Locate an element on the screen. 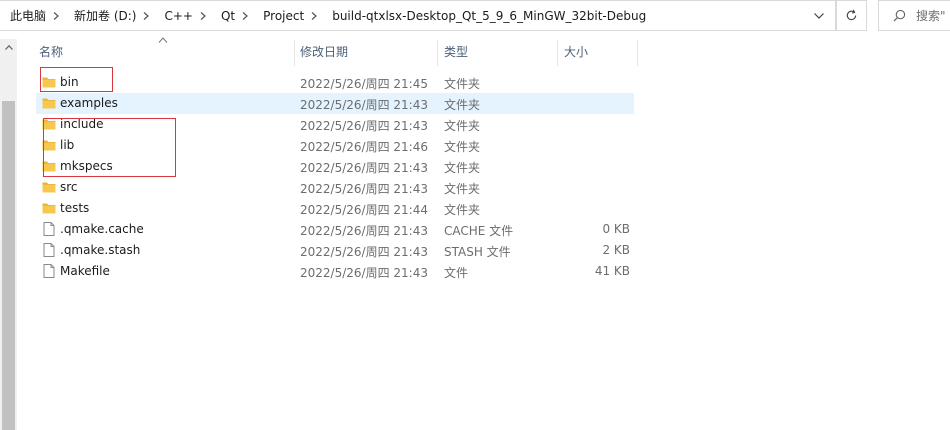 The width and height of the screenshot is (950, 430). file-name: Makefile is located at coordinates (85, 271).